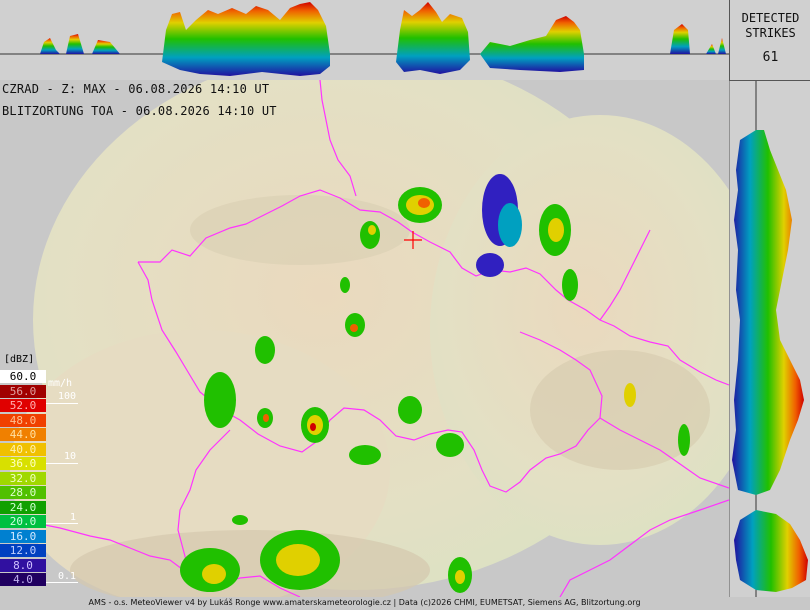  I want to click on legend-row: 44.0, so click(23, 434).